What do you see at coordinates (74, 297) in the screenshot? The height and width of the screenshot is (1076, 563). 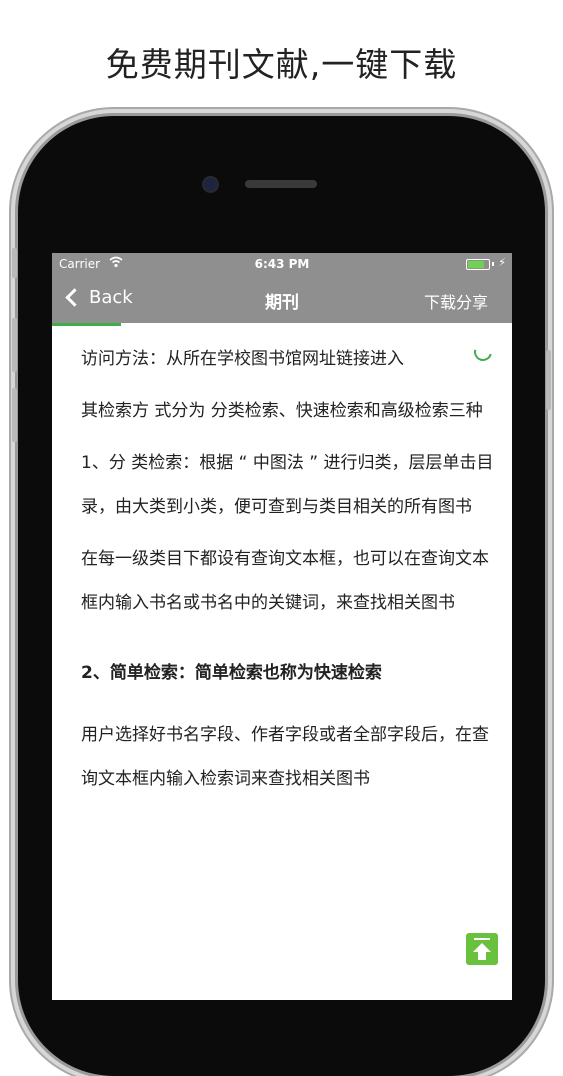 I see `chevron-left-icon` at bounding box center [74, 297].